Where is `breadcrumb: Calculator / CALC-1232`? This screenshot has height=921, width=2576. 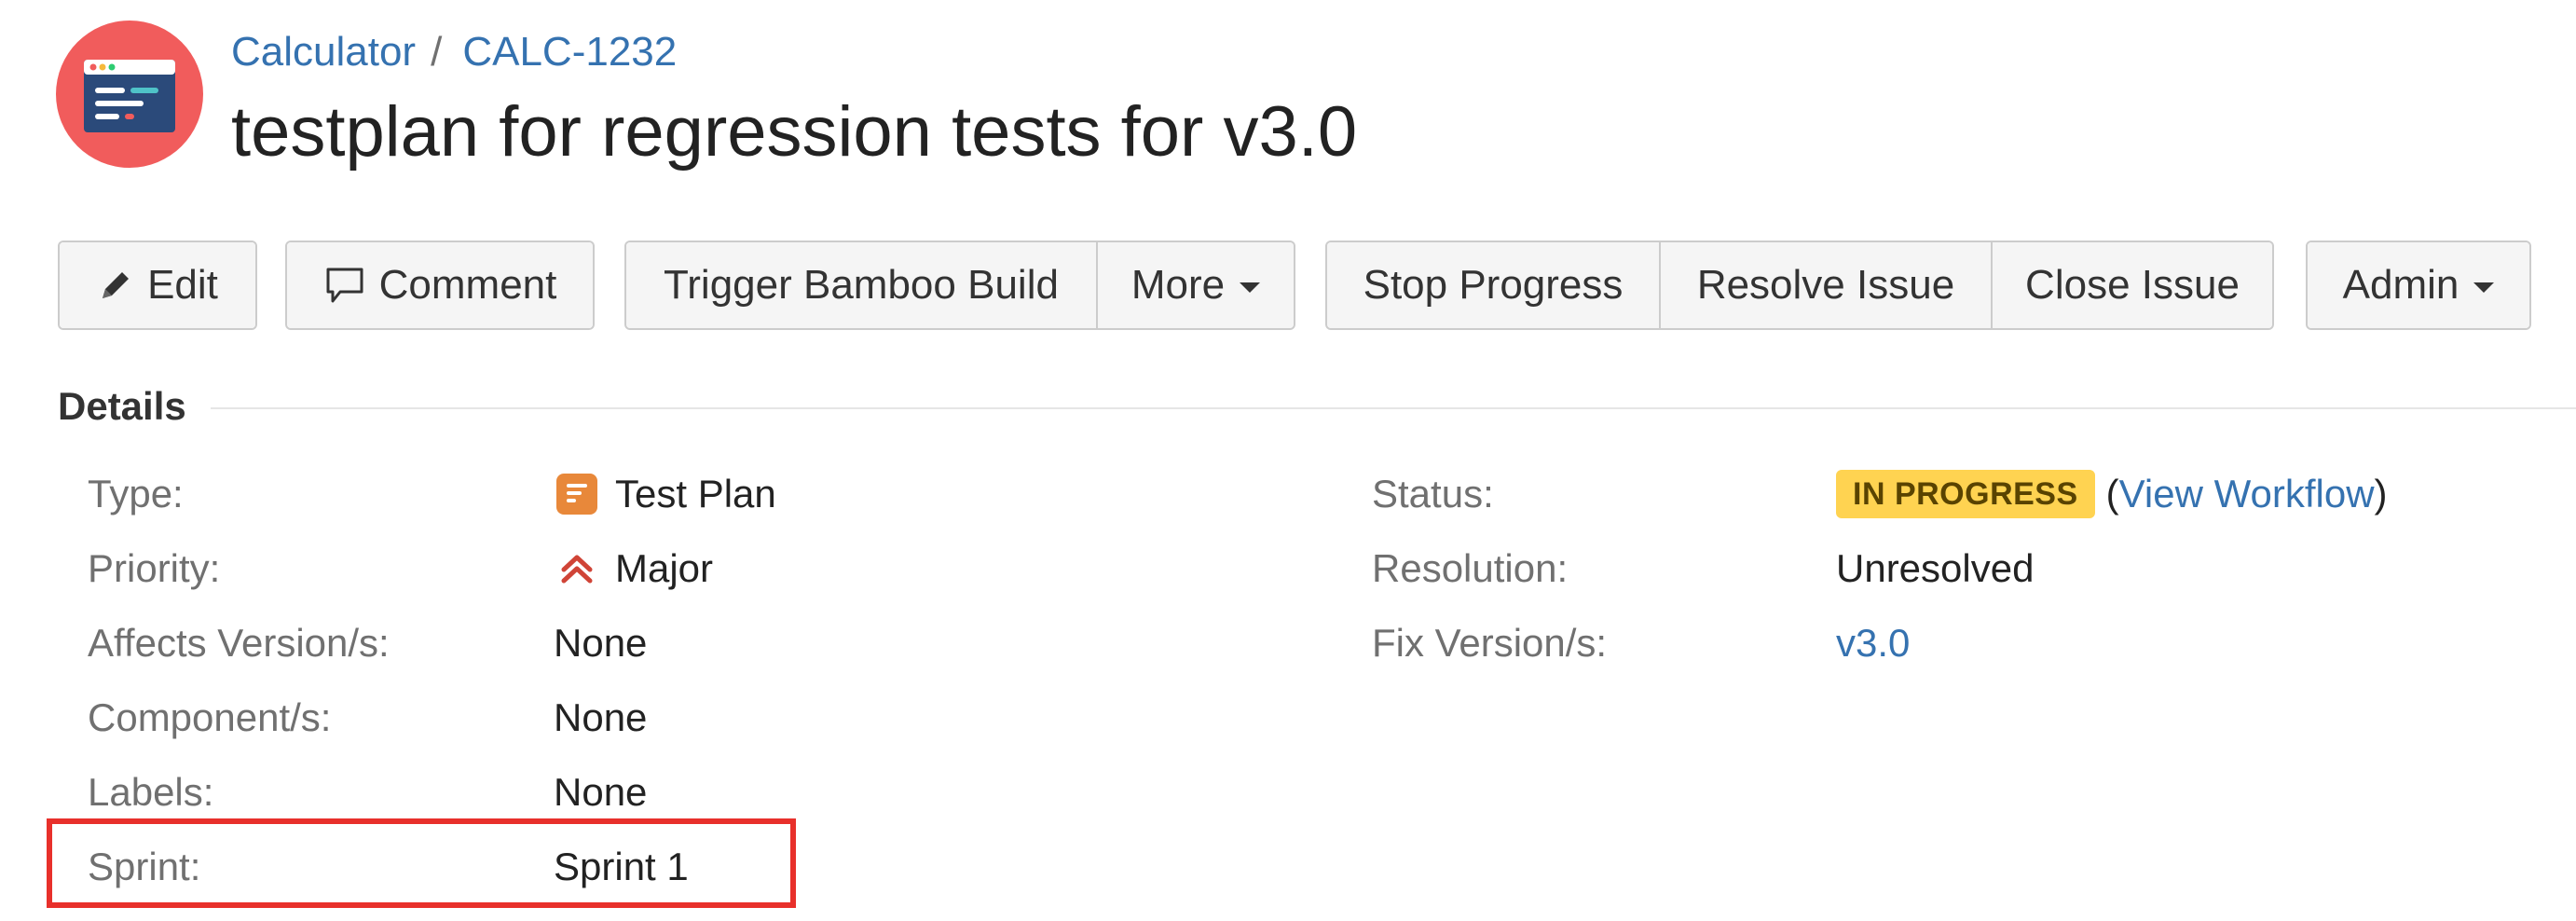
breadcrumb: Calculator / CALC-1232 is located at coordinates (454, 52).